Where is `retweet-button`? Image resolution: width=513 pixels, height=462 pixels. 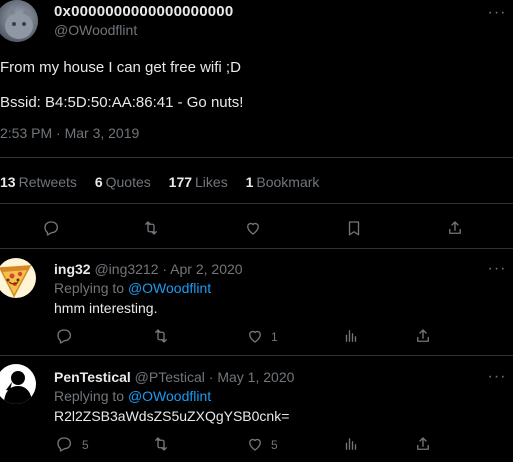
retweet-button is located at coordinates (151, 228).